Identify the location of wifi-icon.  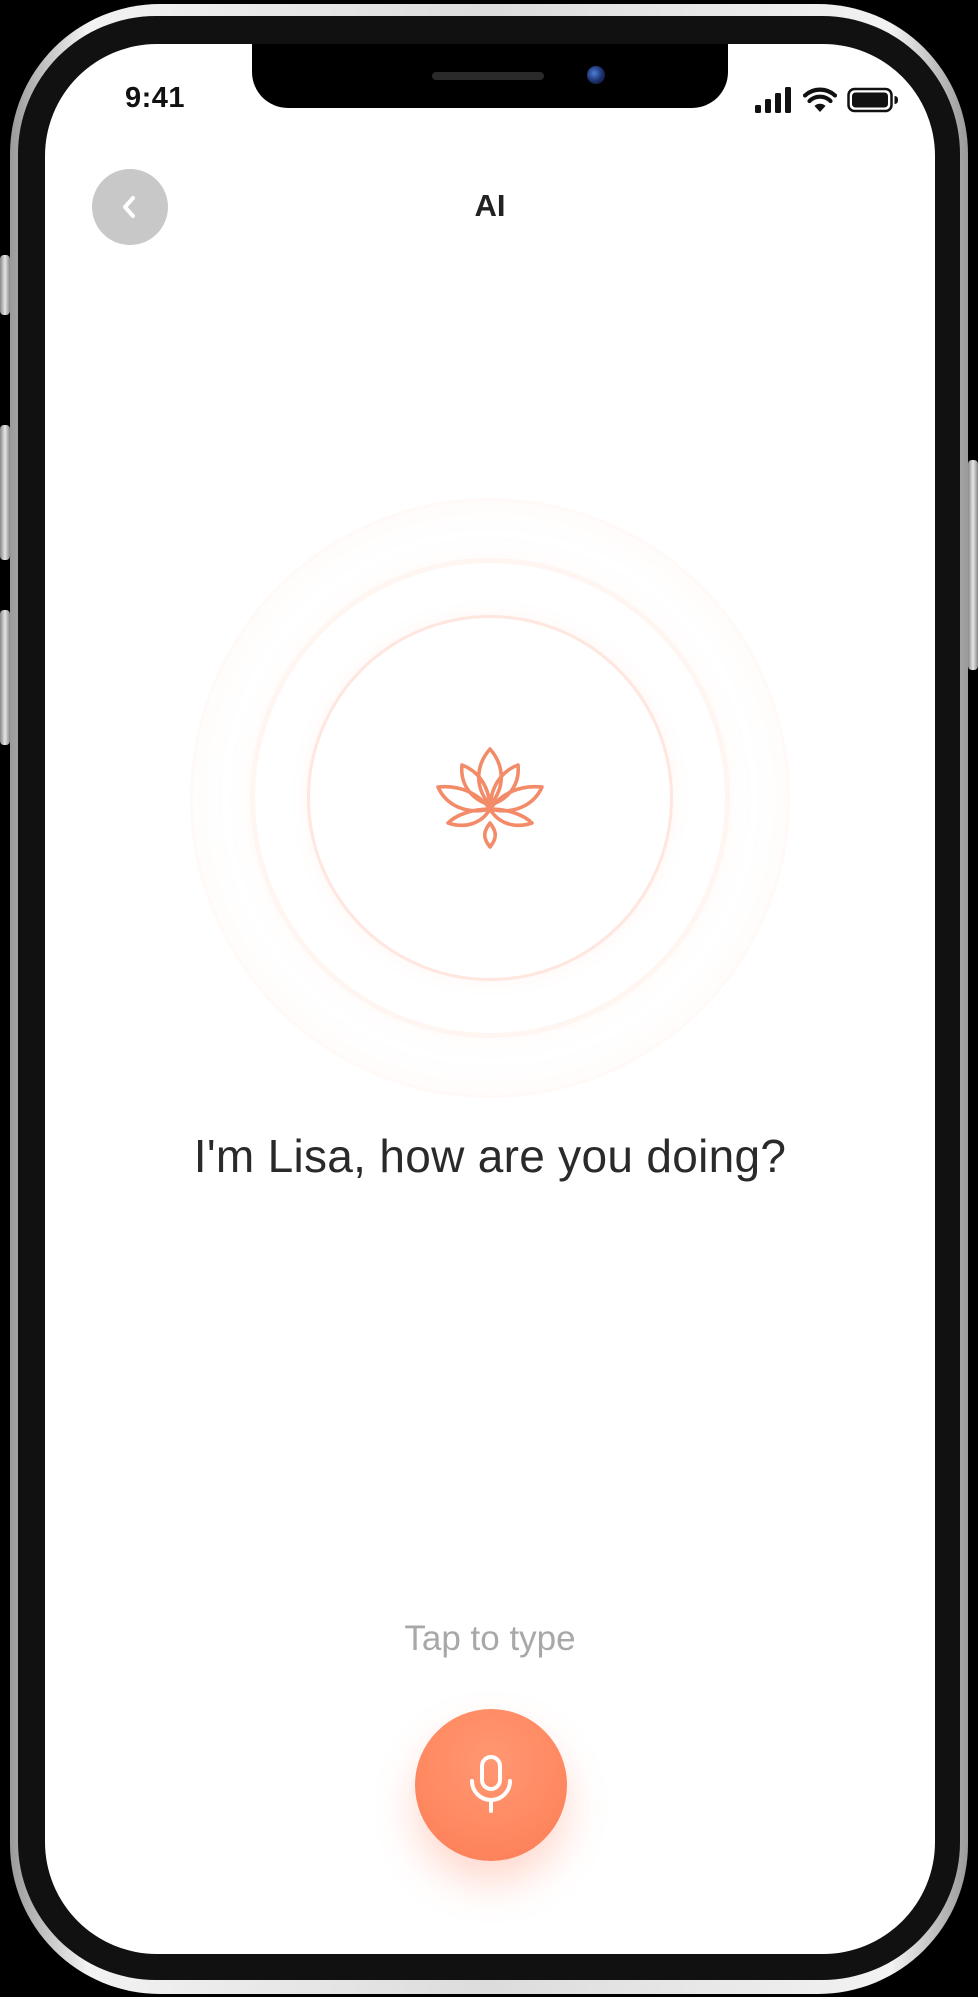
(820, 99).